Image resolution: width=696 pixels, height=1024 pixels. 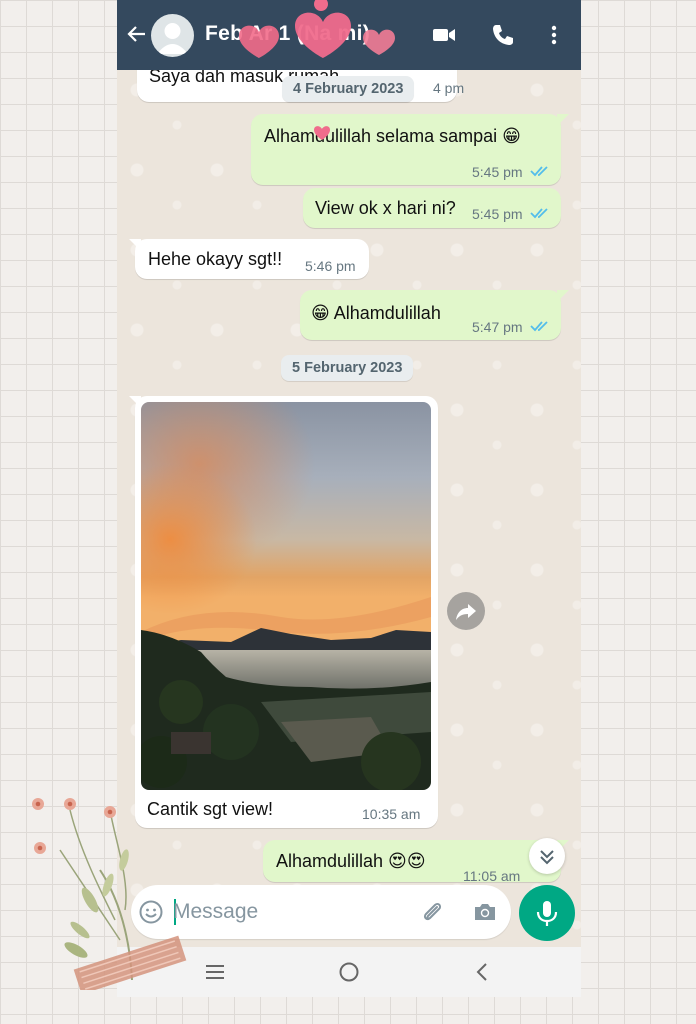 I want to click on voice-message-button, so click(x=547, y=913).